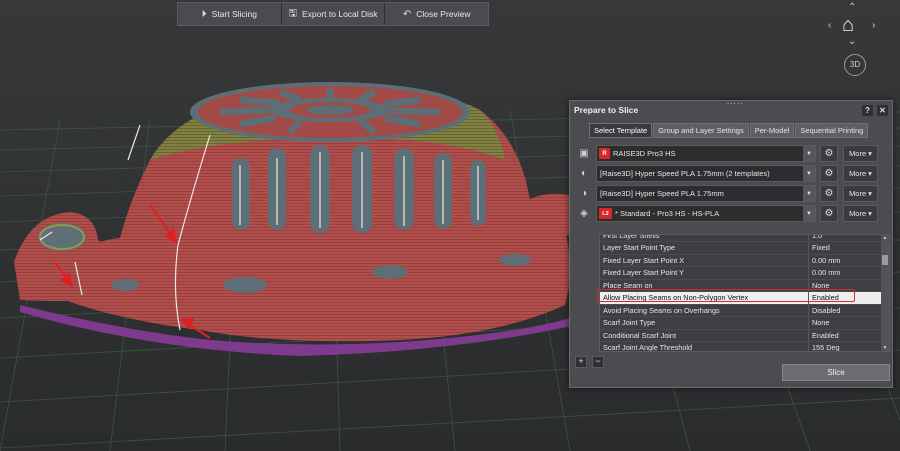  What do you see at coordinates (860, 153) in the screenshot?
I see `printer-more-button: More ▾` at bounding box center [860, 153].